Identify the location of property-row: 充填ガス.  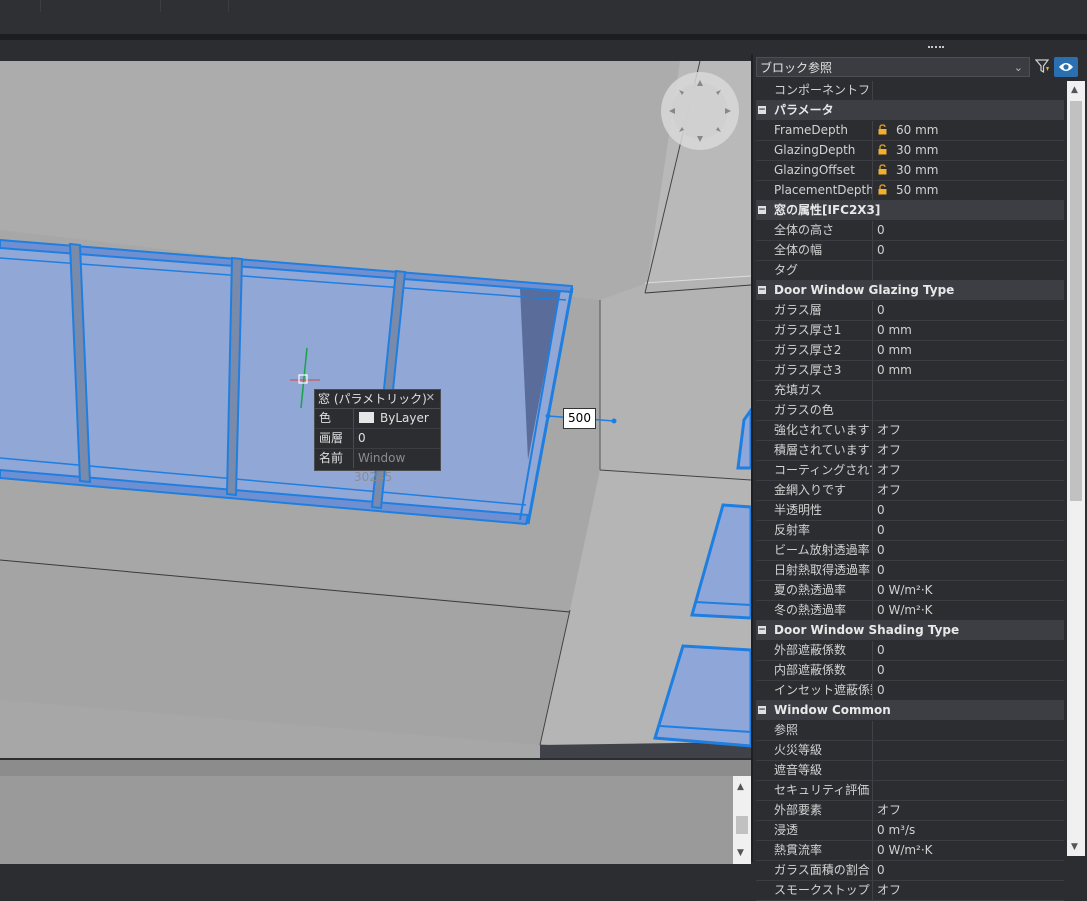
(910, 391).